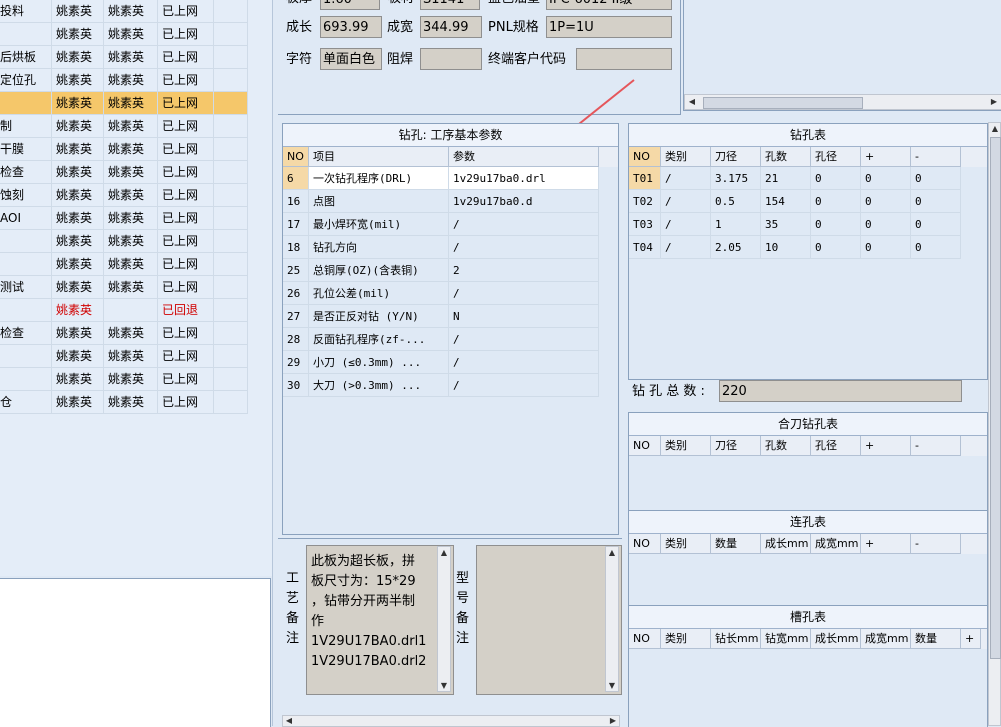 The height and width of the screenshot is (727, 1001). I want to click on table-row: T03/1 35 0 0 0, so click(795, 224).